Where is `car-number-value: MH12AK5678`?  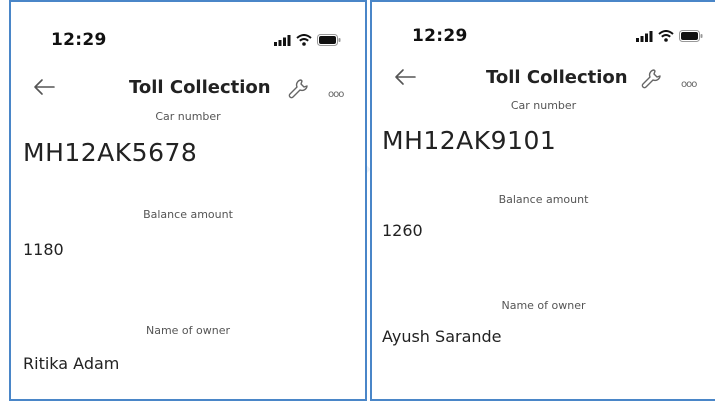
car-number-value: MH12AK5678 is located at coordinates (110, 152).